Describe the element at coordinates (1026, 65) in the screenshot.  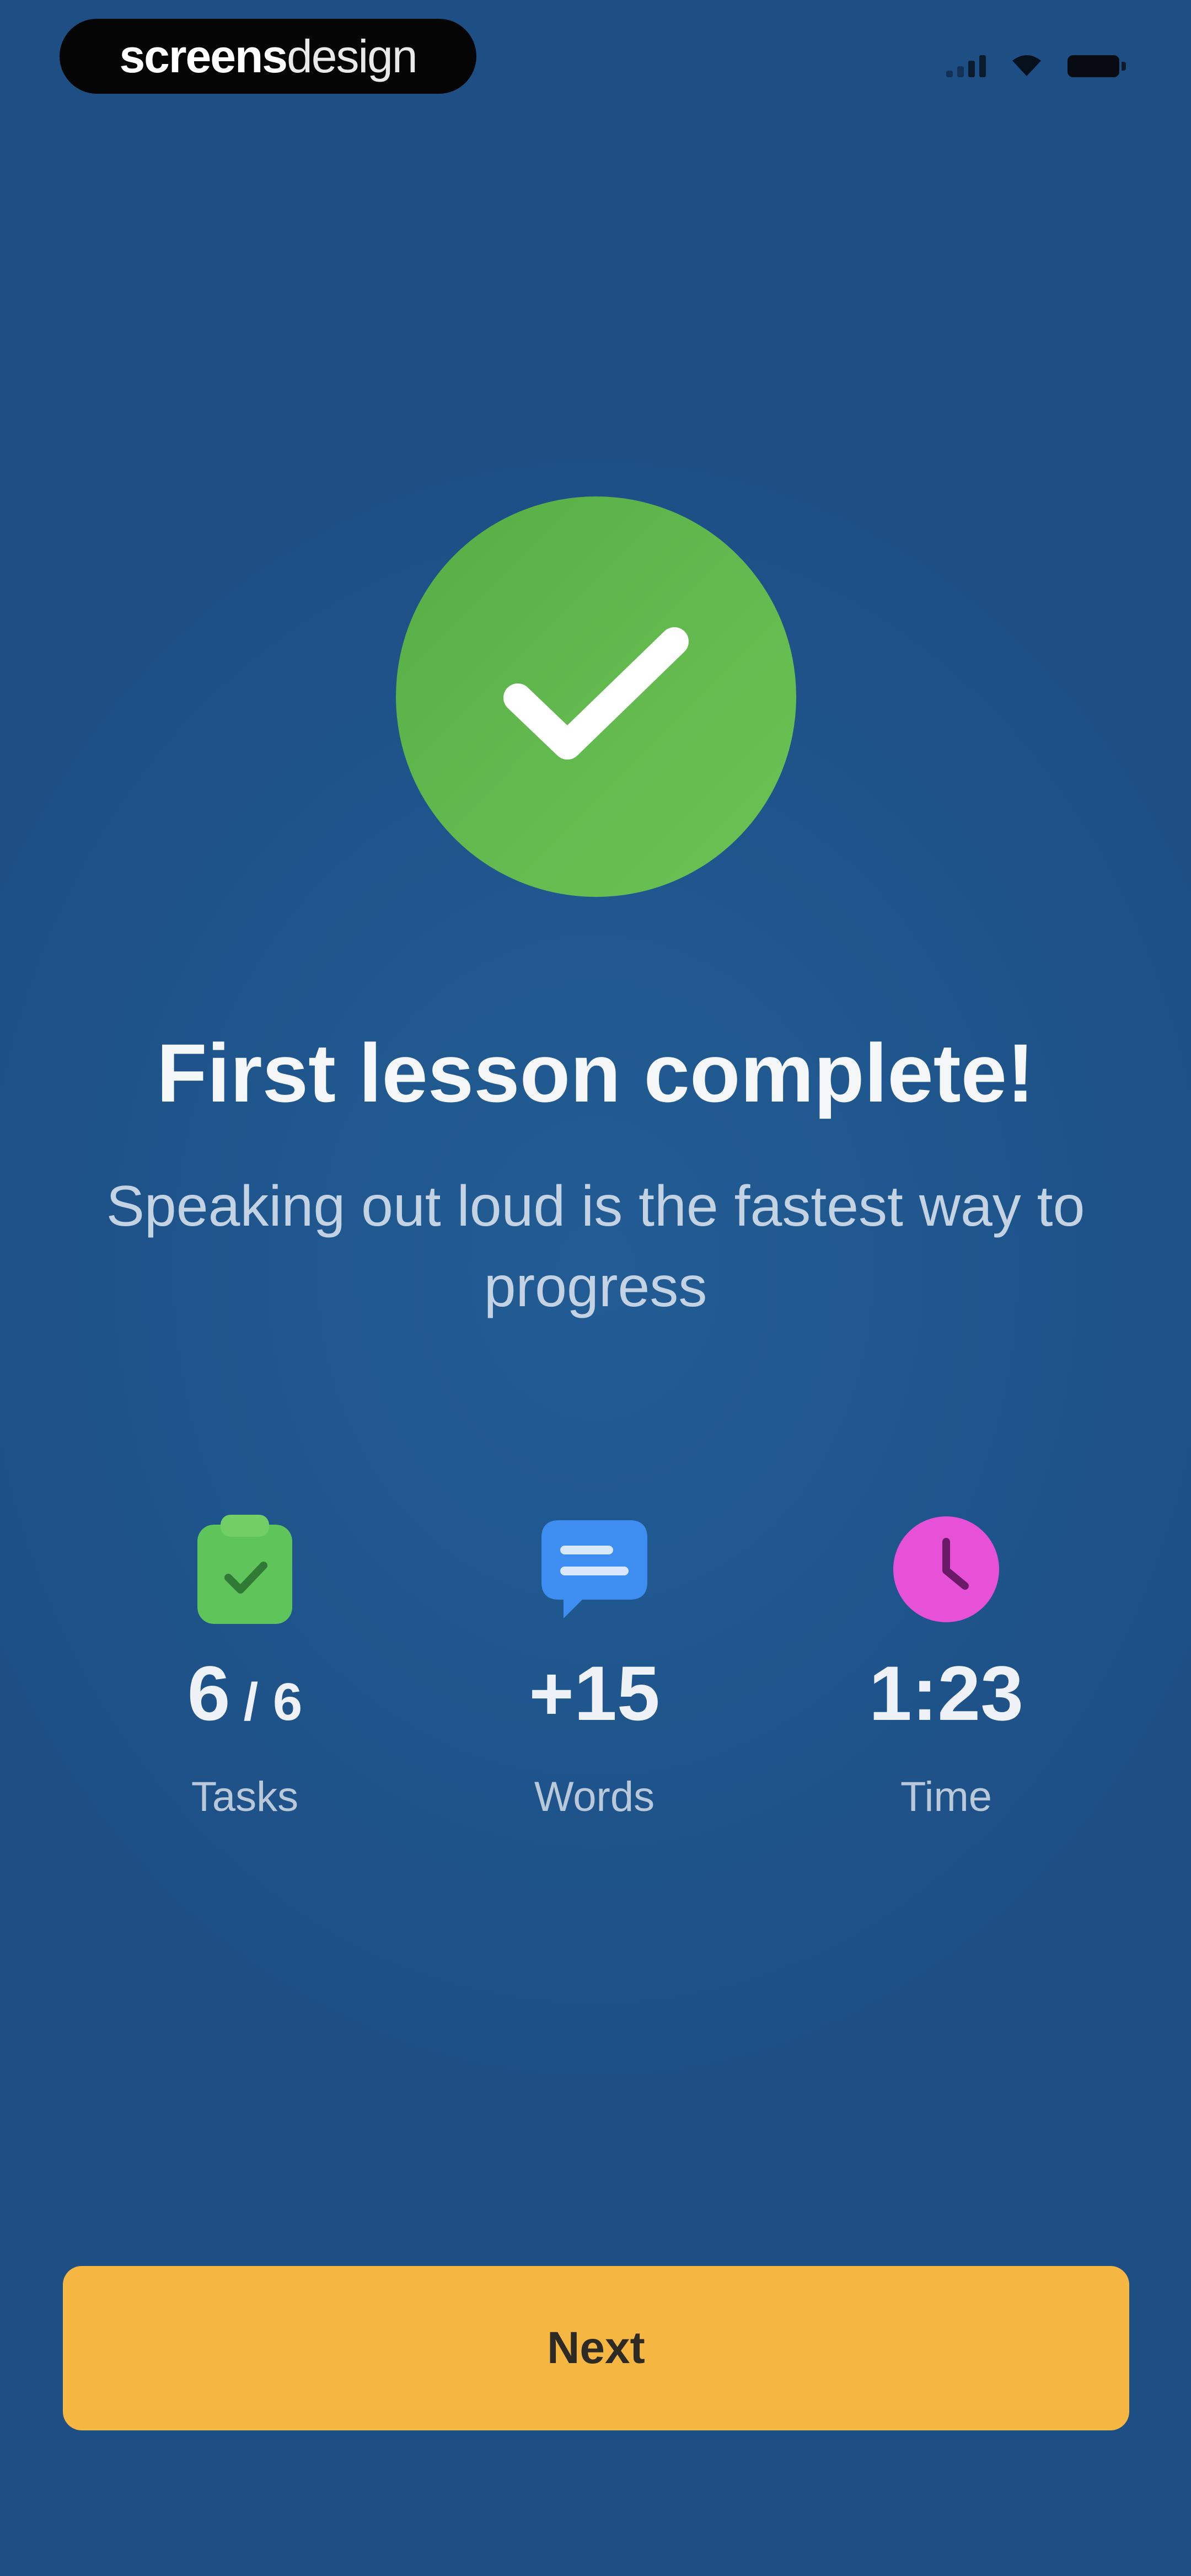
I see `wifi-icon` at that location.